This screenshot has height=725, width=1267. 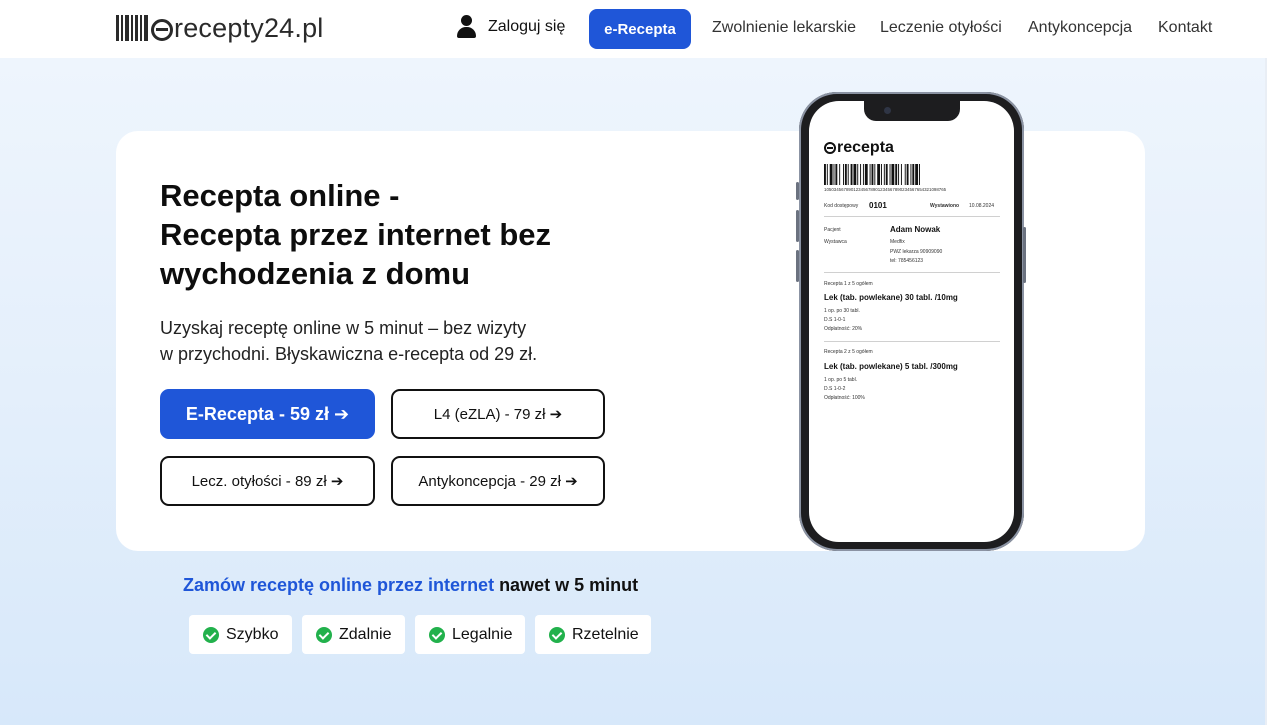 What do you see at coordinates (1080, 28) in the screenshot?
I see `nav-link-antykoncepcja: Antykoncepcja` at bounding box center [1080, 28].